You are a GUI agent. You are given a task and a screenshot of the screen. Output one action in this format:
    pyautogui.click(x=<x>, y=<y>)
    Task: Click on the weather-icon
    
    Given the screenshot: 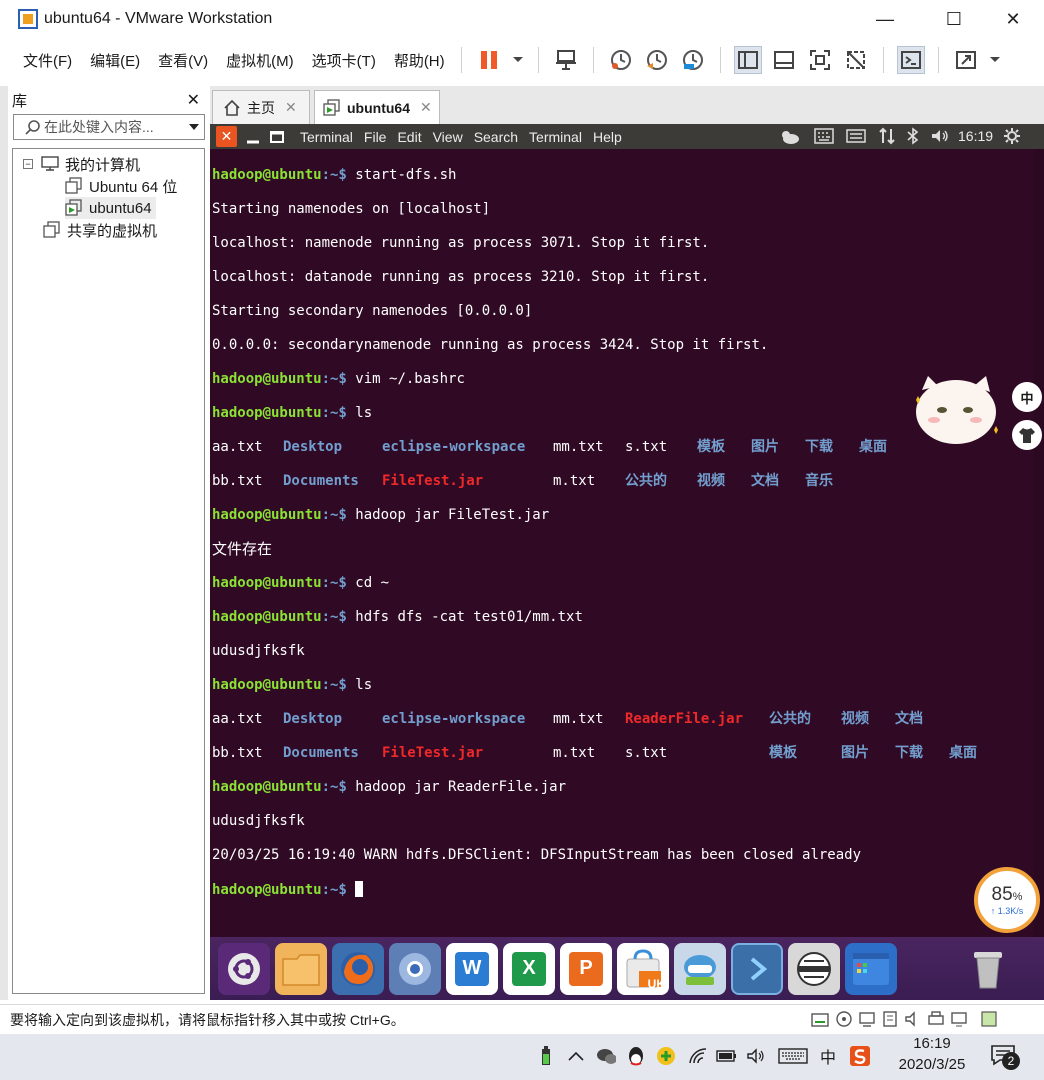 What is the action you would take?
    pyautogui.click(x=789, y=136)
    